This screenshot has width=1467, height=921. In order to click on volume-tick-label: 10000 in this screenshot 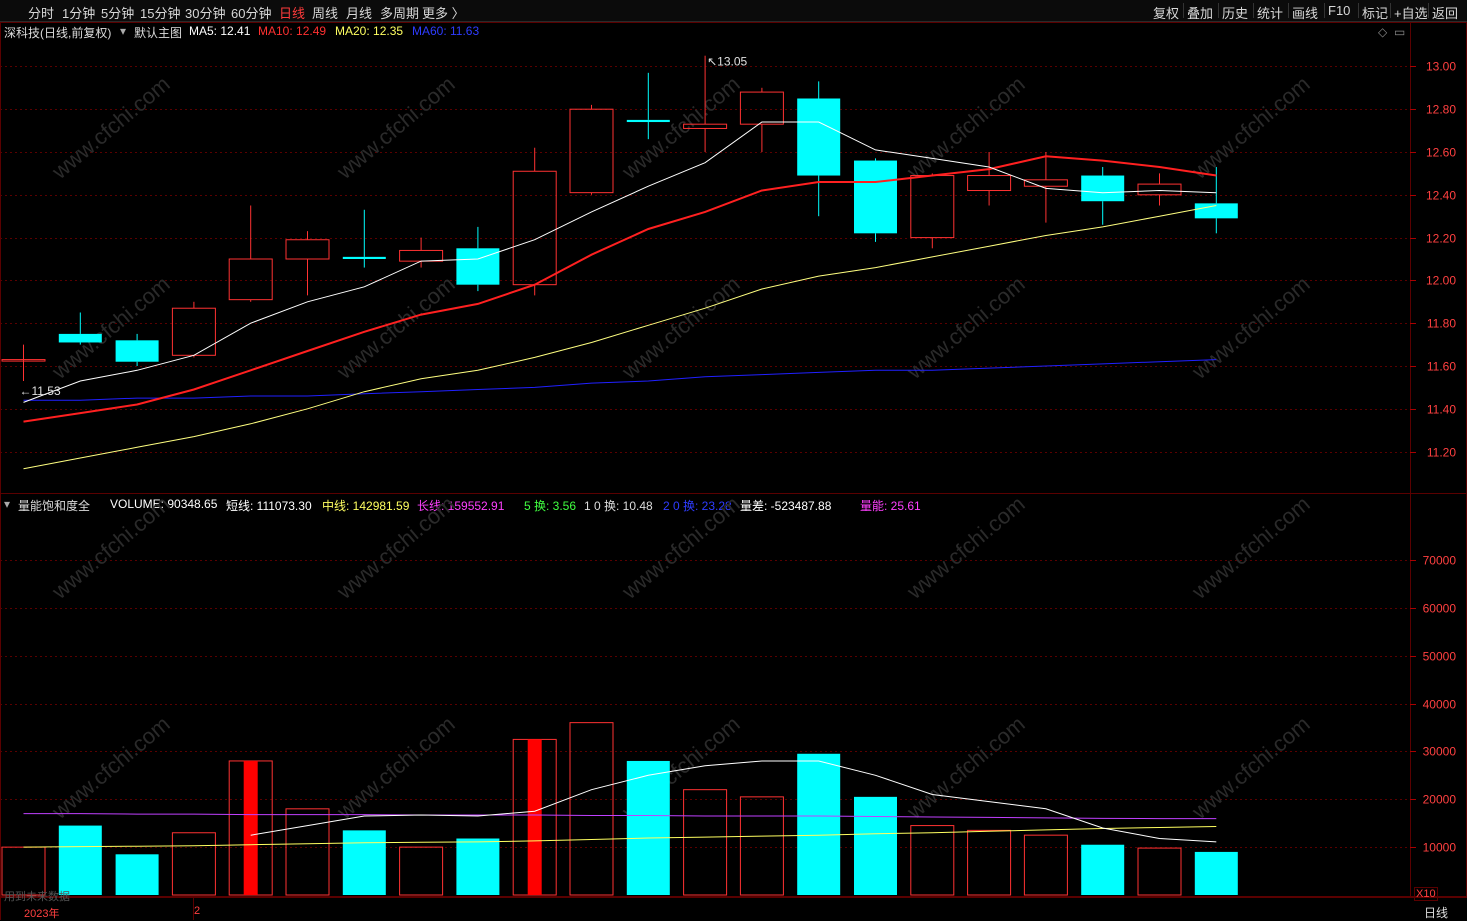, I will do `click(1440, 848)`.